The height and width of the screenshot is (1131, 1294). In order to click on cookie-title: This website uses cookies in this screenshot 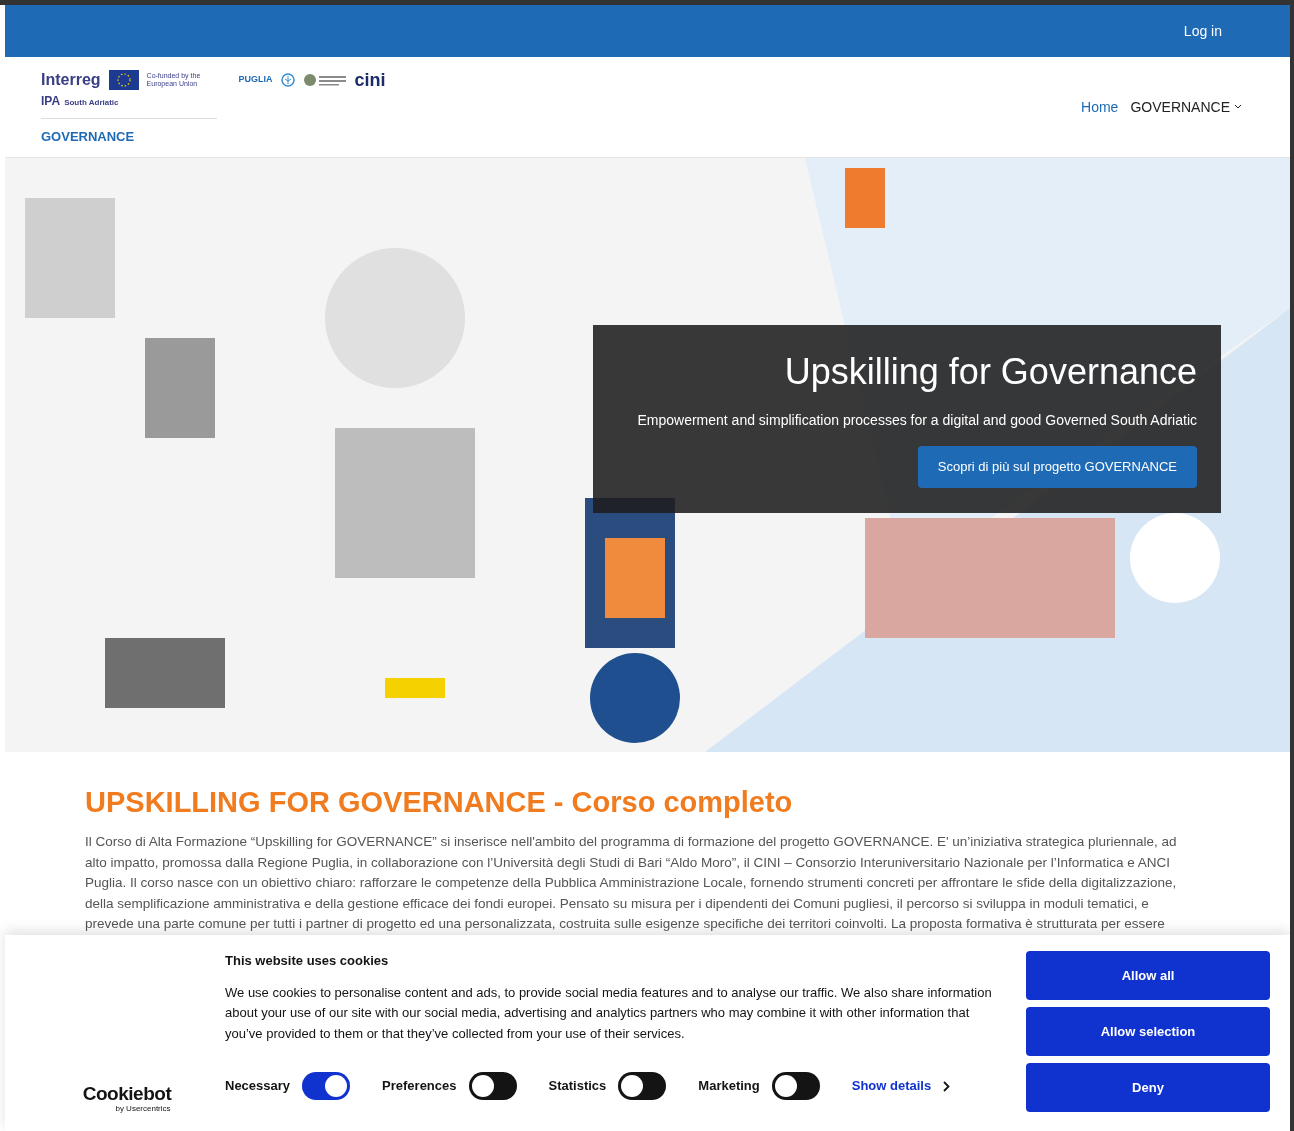, I will do `click(307, 961)`.